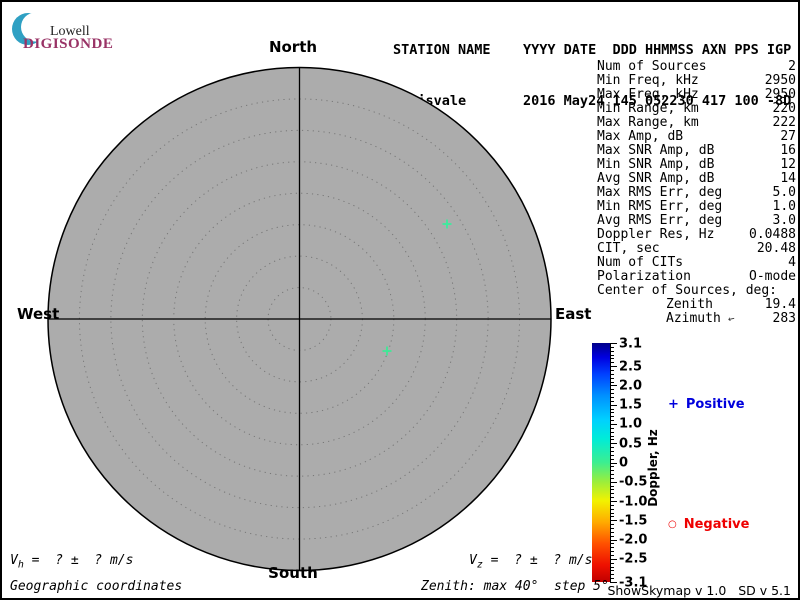 Image resolution: width=800 pixels, height=600 pixels. I want to click on colorbar-tick-label: 2.0, so click(631, 386).